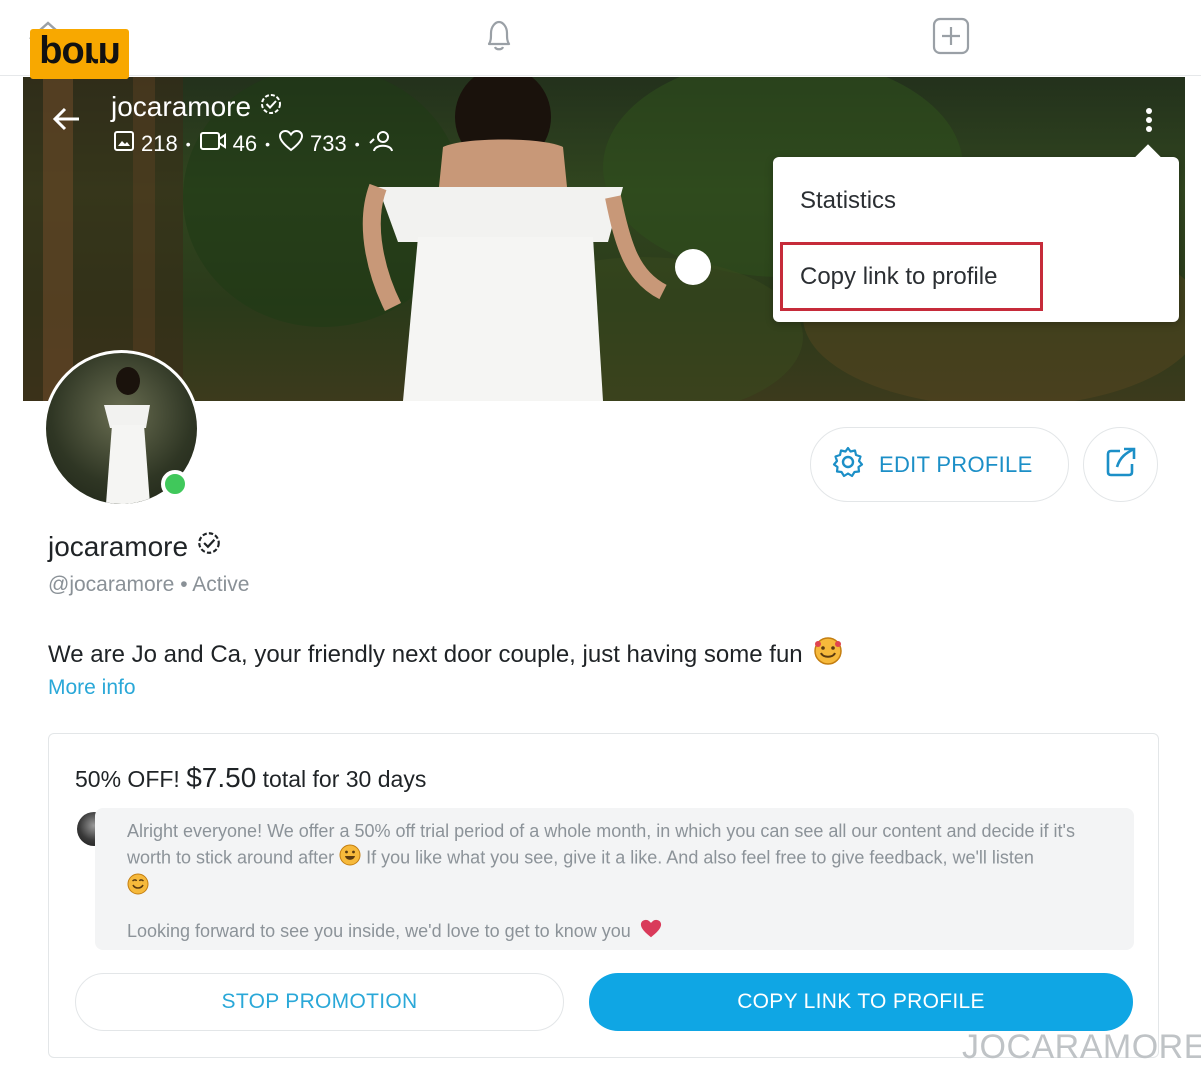  I want to click on profile-status: Active, so click(221, 584).